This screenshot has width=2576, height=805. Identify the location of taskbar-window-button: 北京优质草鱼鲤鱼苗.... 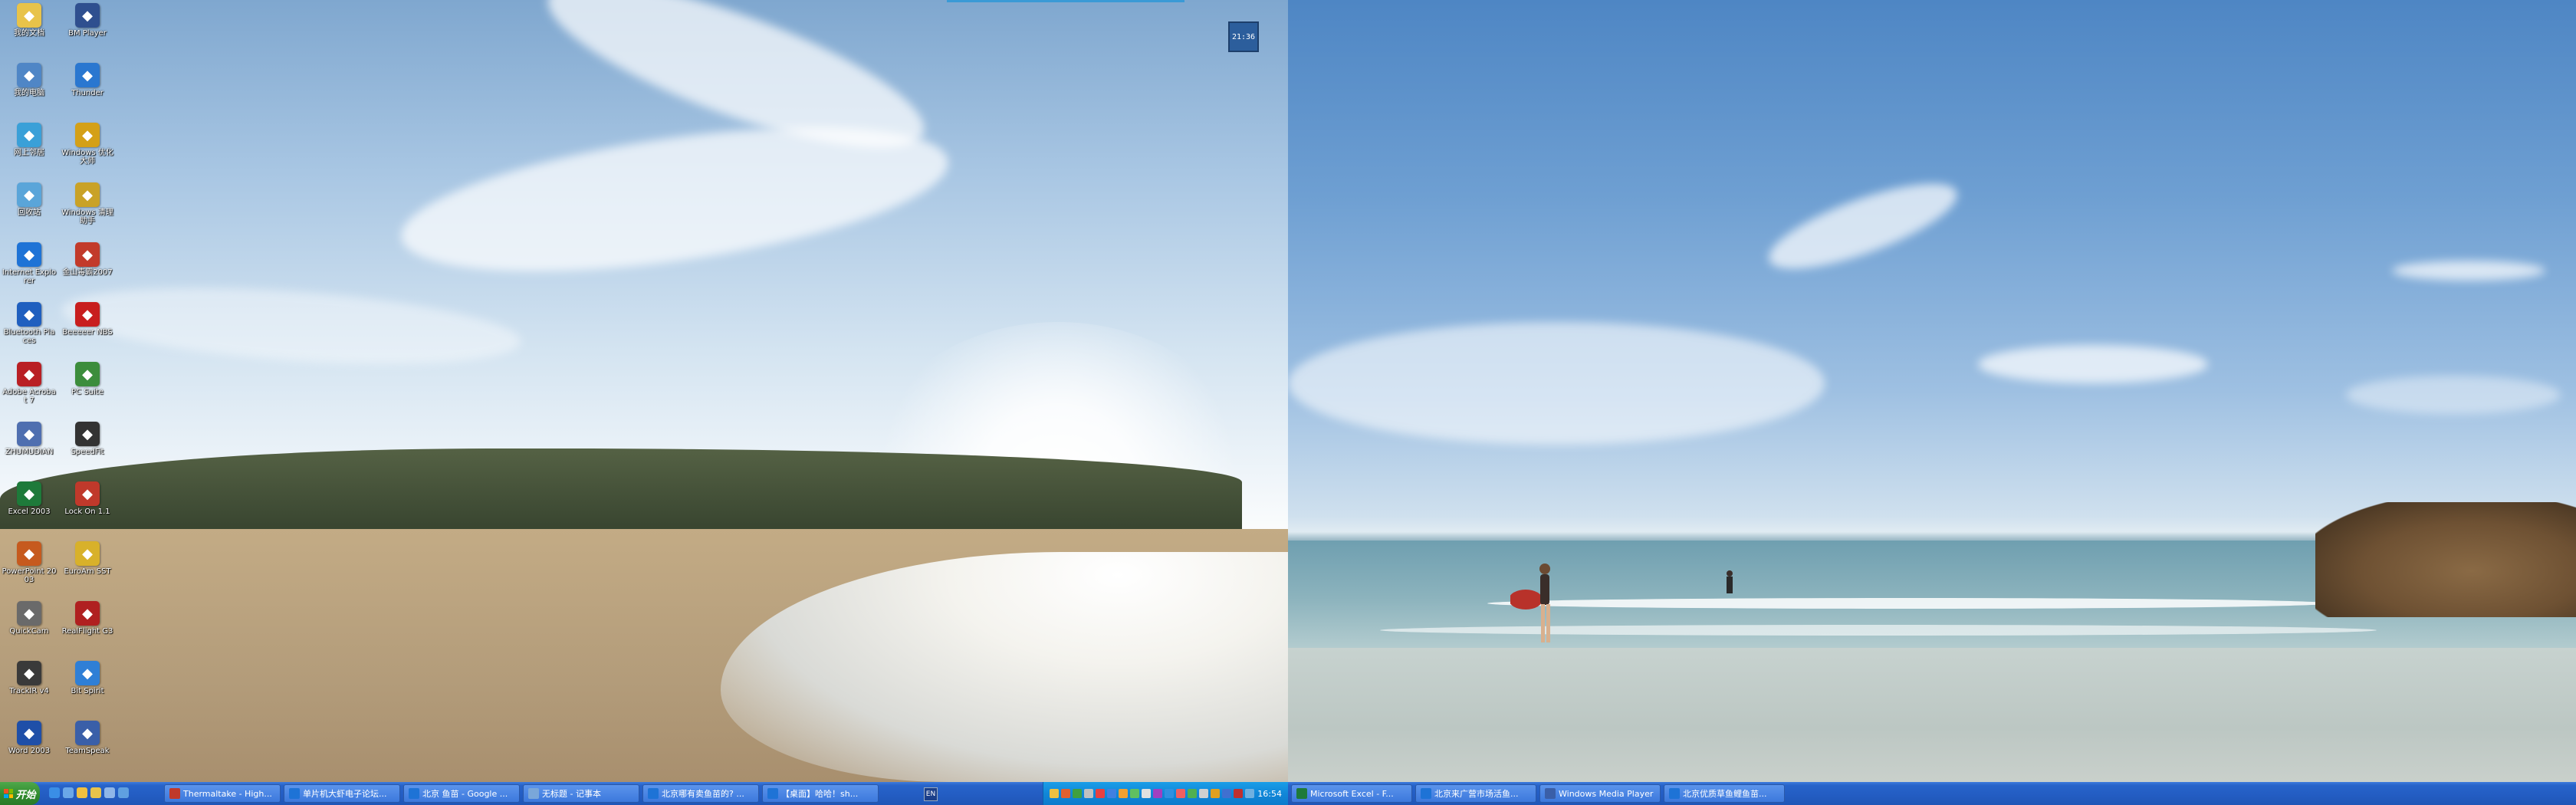
(1724, 793).